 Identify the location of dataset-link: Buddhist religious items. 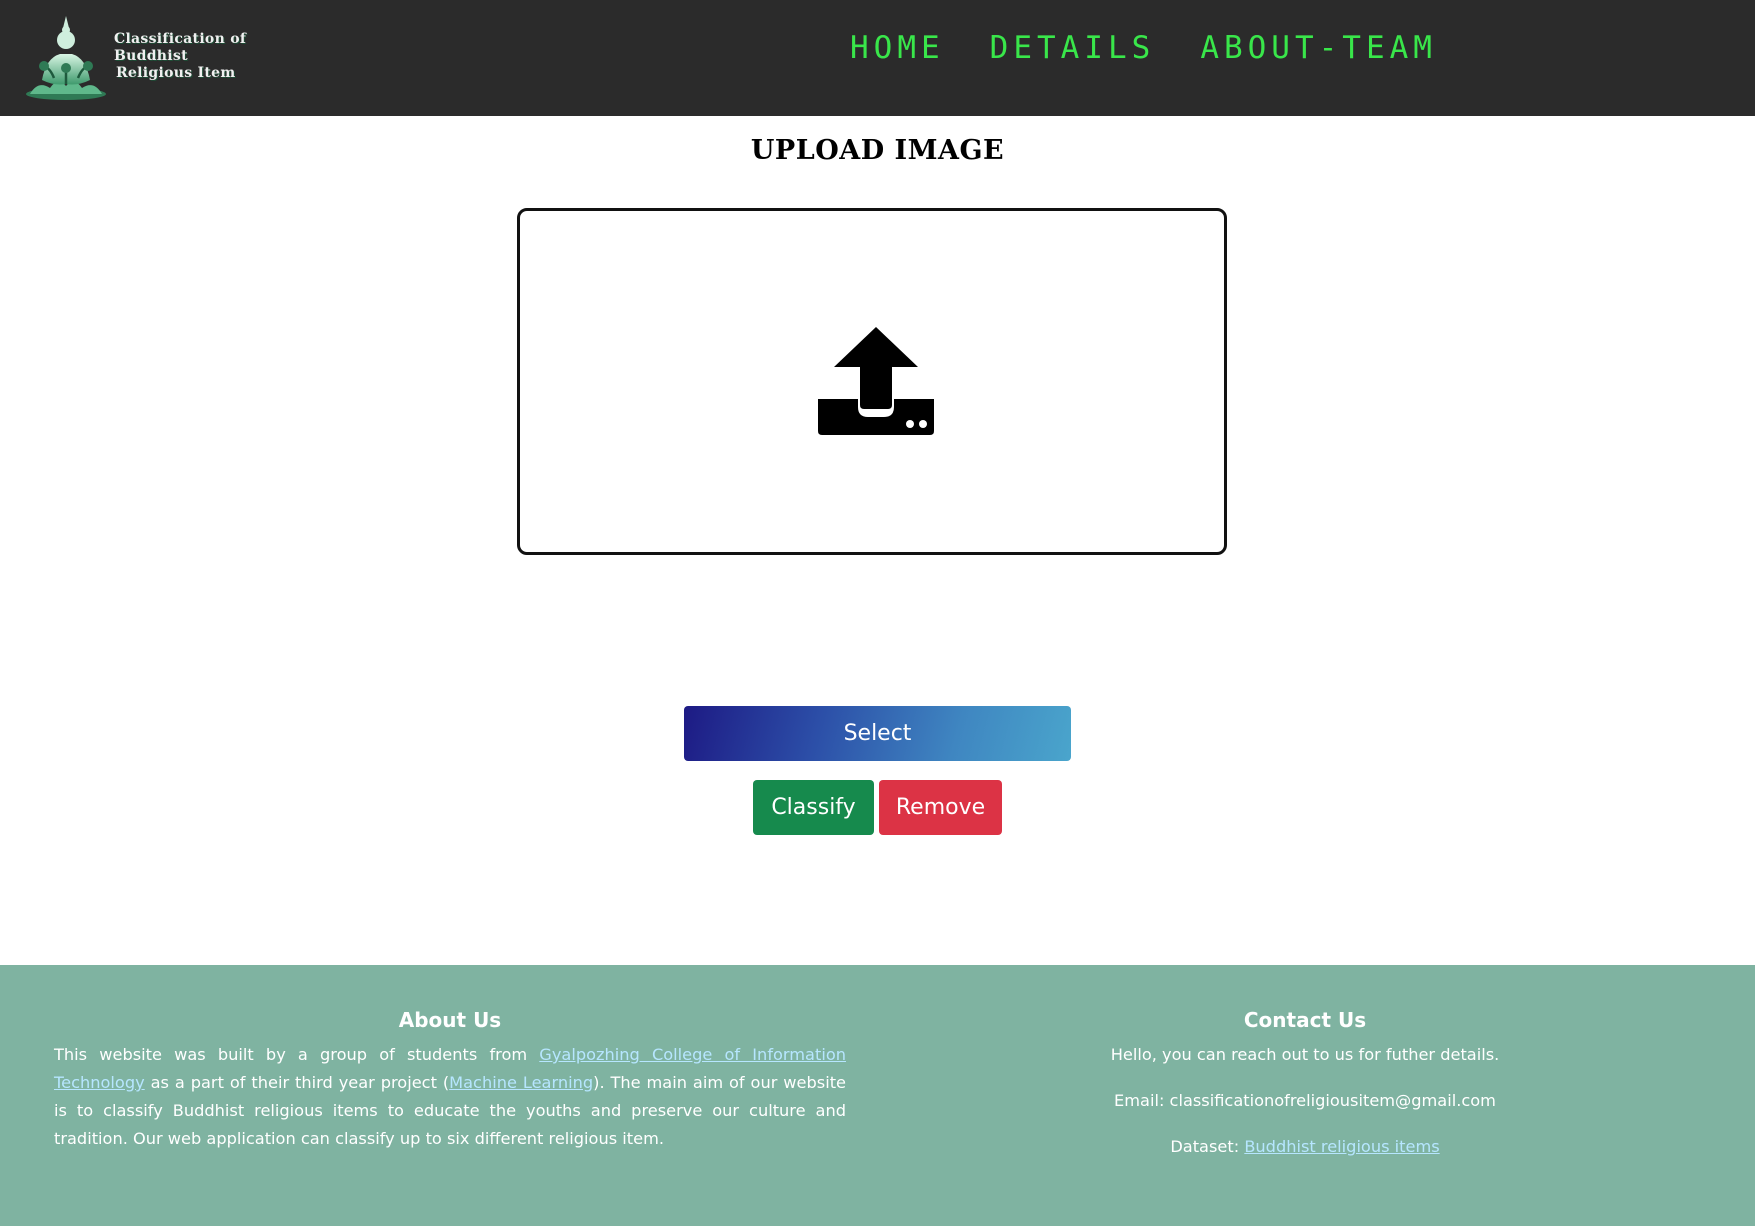
(1341, 1146).